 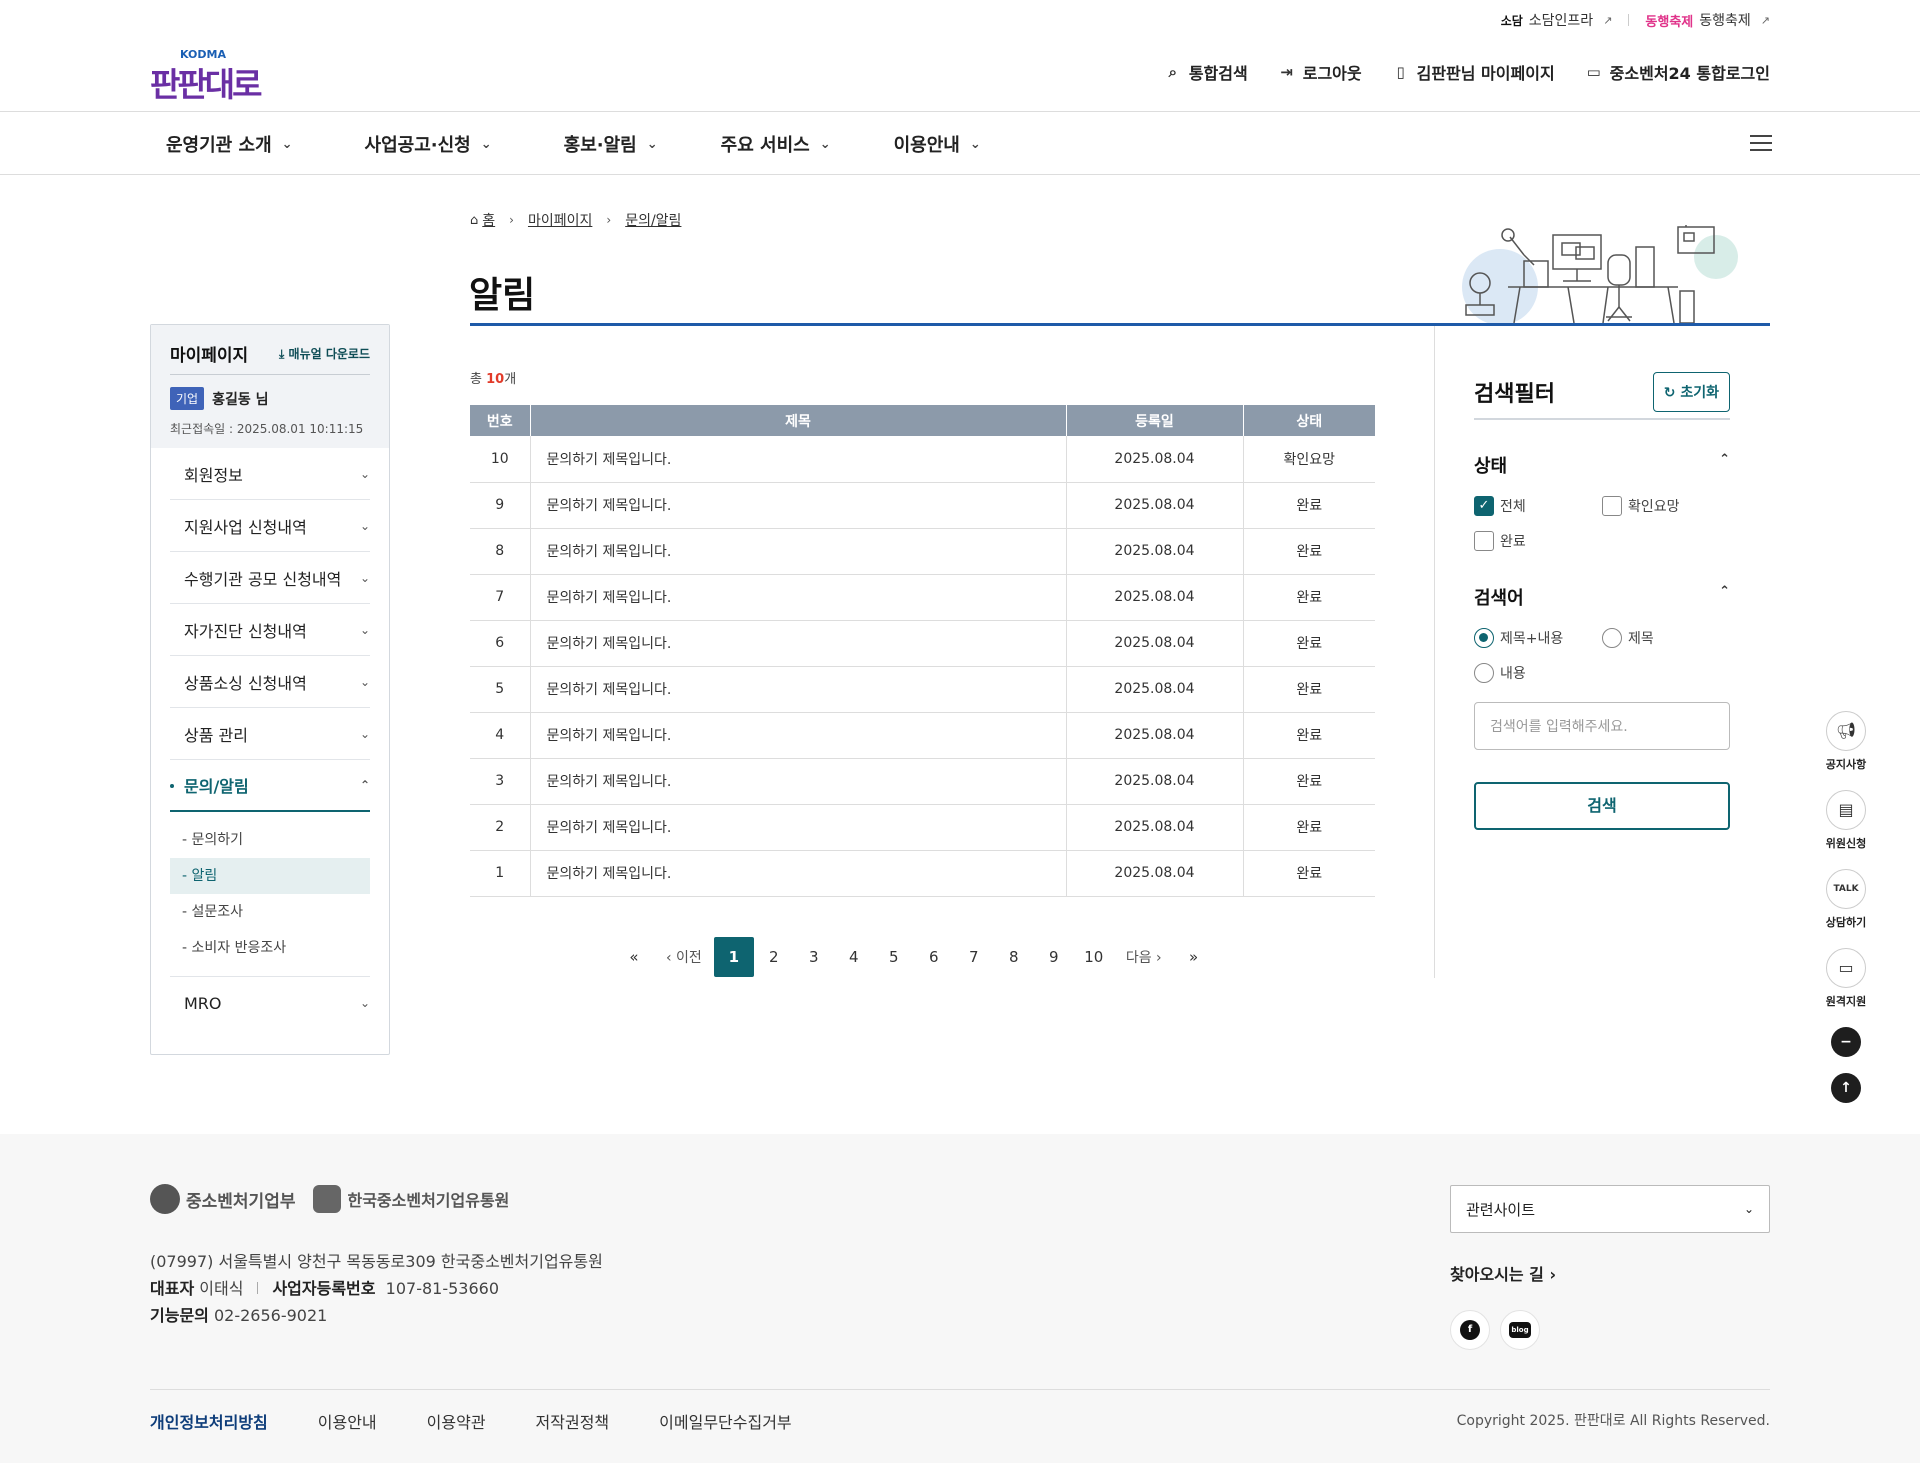 I want to click on table-row: 8 문의하기 제목입니다. 2025.08.04 완료, so click(x=922, y=551).